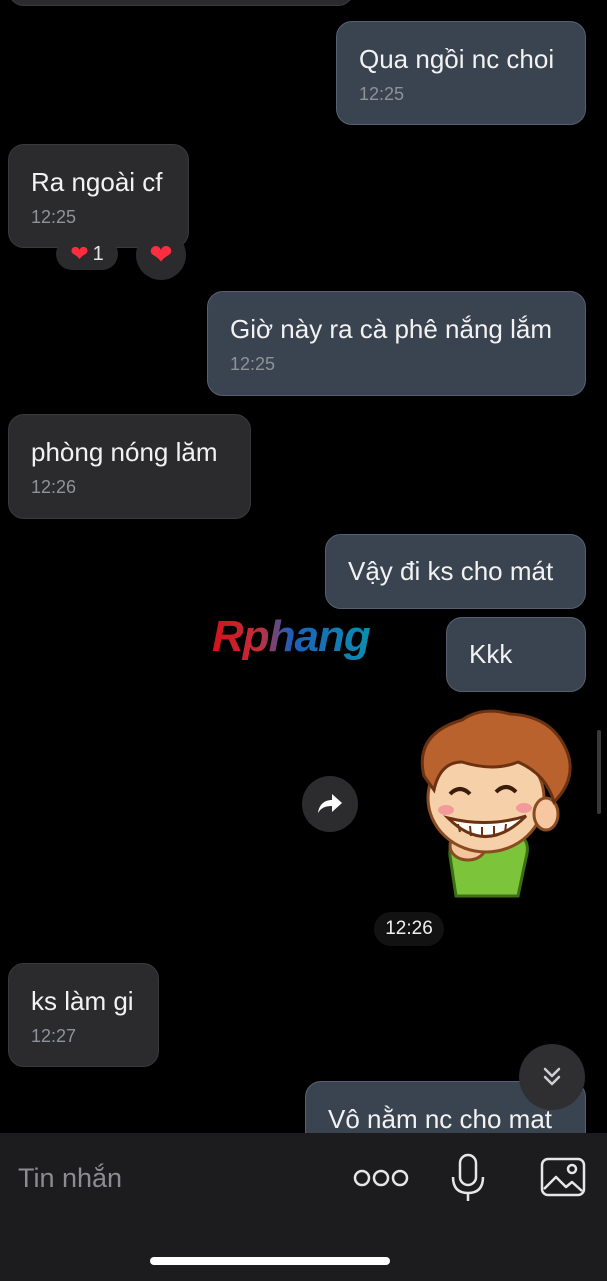 The image size is (607, 1281). I want to click on message-bubble-incoming: ks làm gi 12:27, so click(83, 1015).